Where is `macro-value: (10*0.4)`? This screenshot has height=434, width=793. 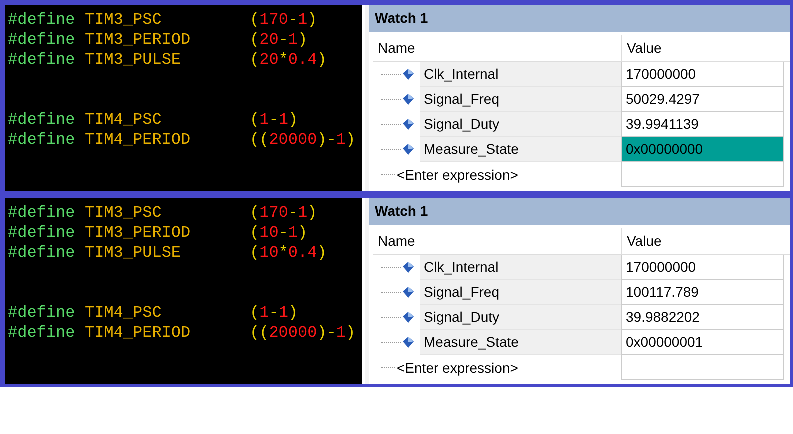
macro-value: (10*0.4) is located at coordinates (288, 253).